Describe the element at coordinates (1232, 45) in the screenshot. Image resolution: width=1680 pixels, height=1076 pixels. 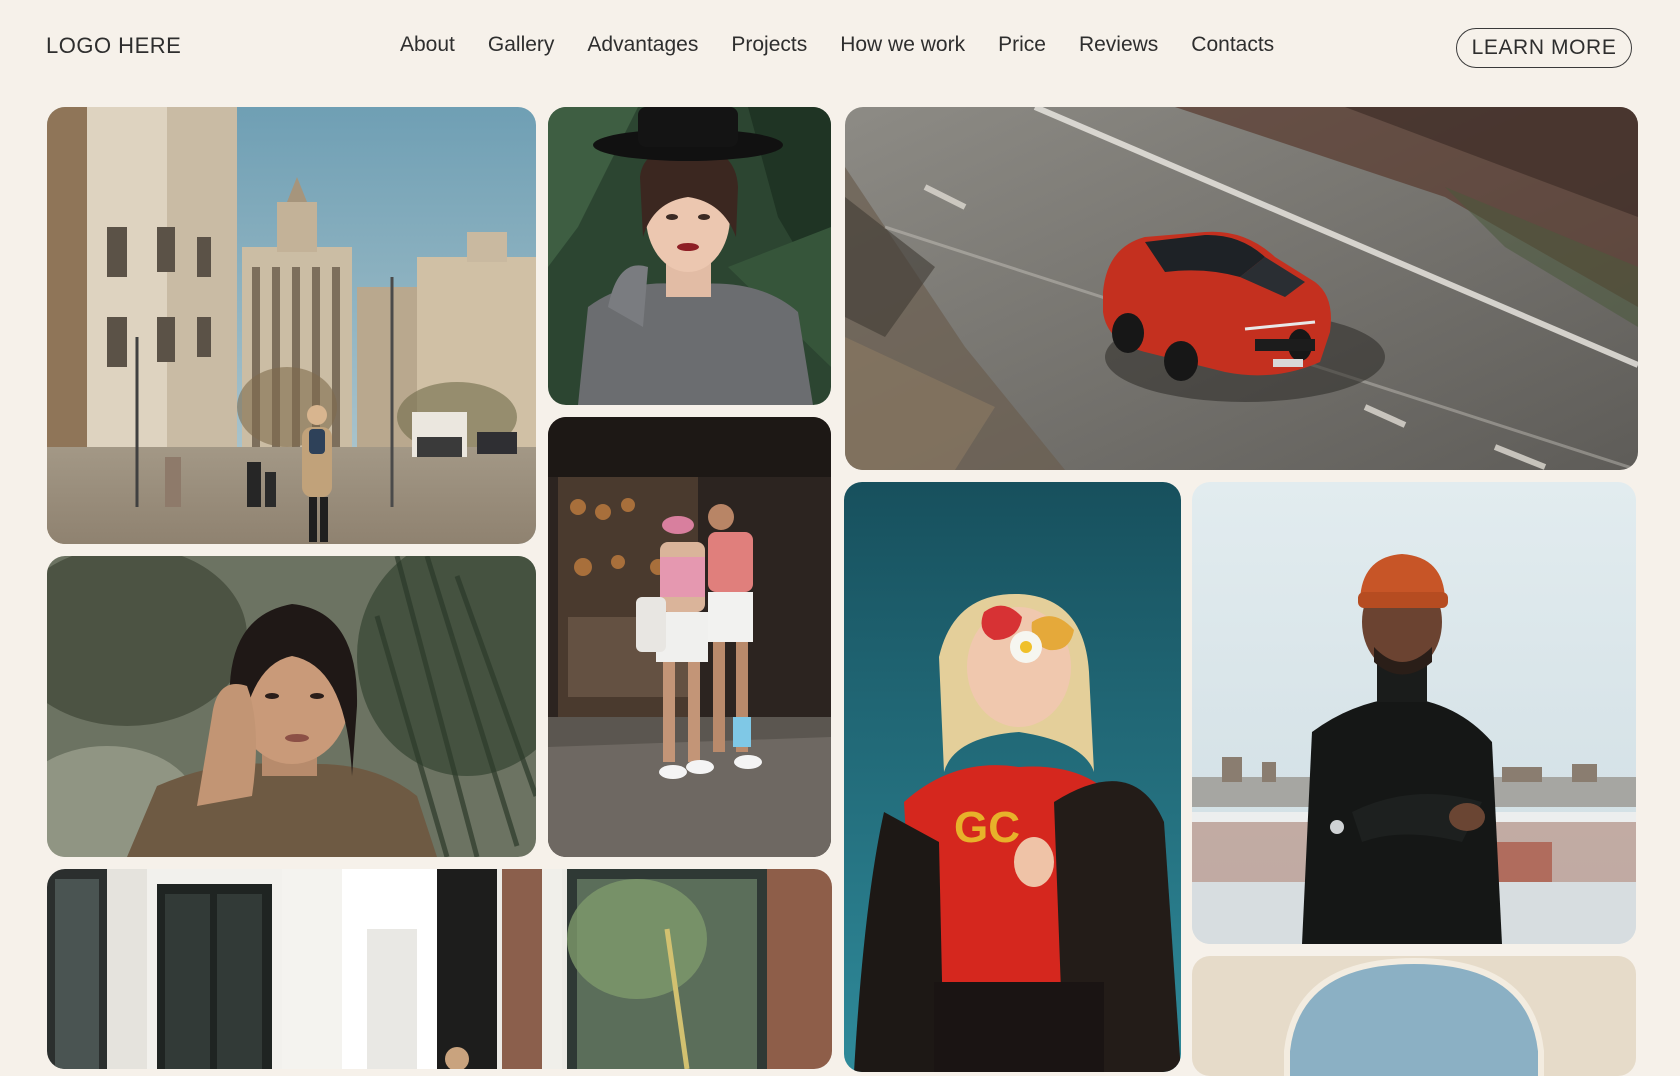
I see `nav-item-contacts: Contacts` at that location.